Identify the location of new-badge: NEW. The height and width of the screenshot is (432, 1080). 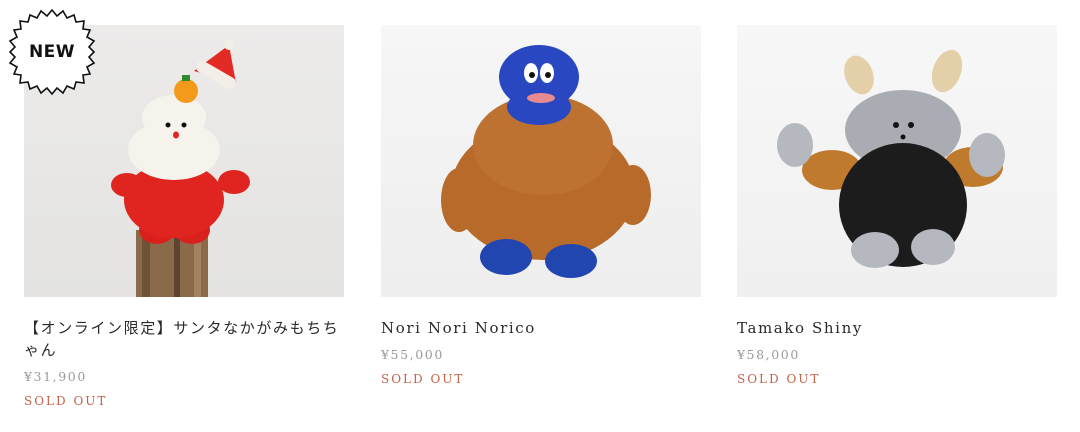
(52, 52).